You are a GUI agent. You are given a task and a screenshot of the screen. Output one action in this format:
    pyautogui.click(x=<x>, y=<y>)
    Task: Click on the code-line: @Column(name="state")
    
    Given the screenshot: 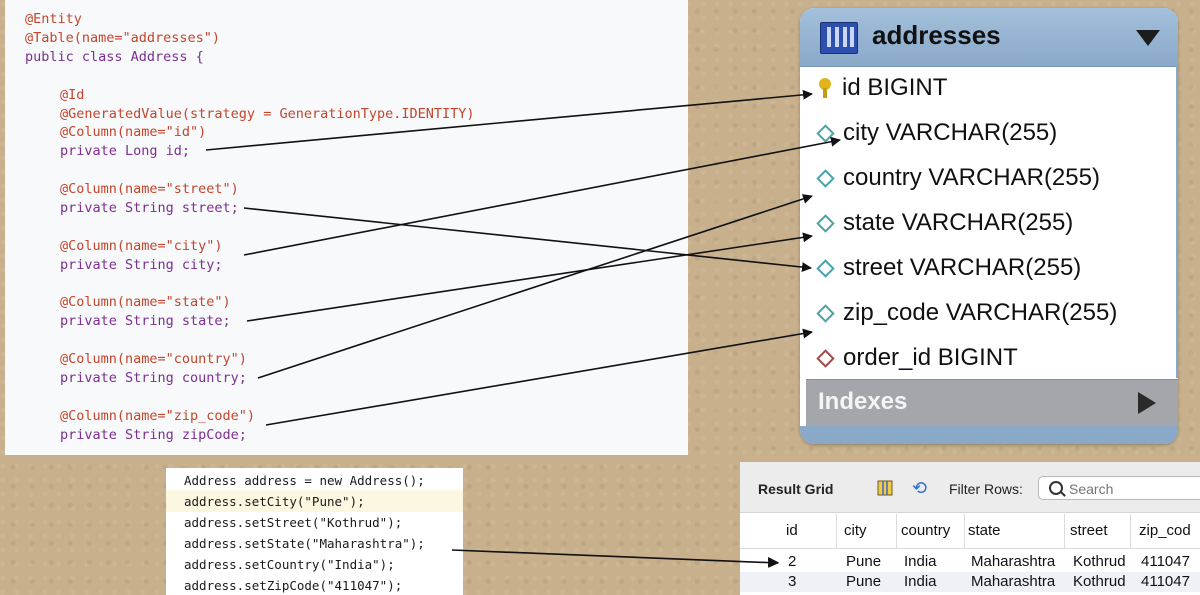 What is the action you would take?
    pyautogui.click(x=145, y=302)
    